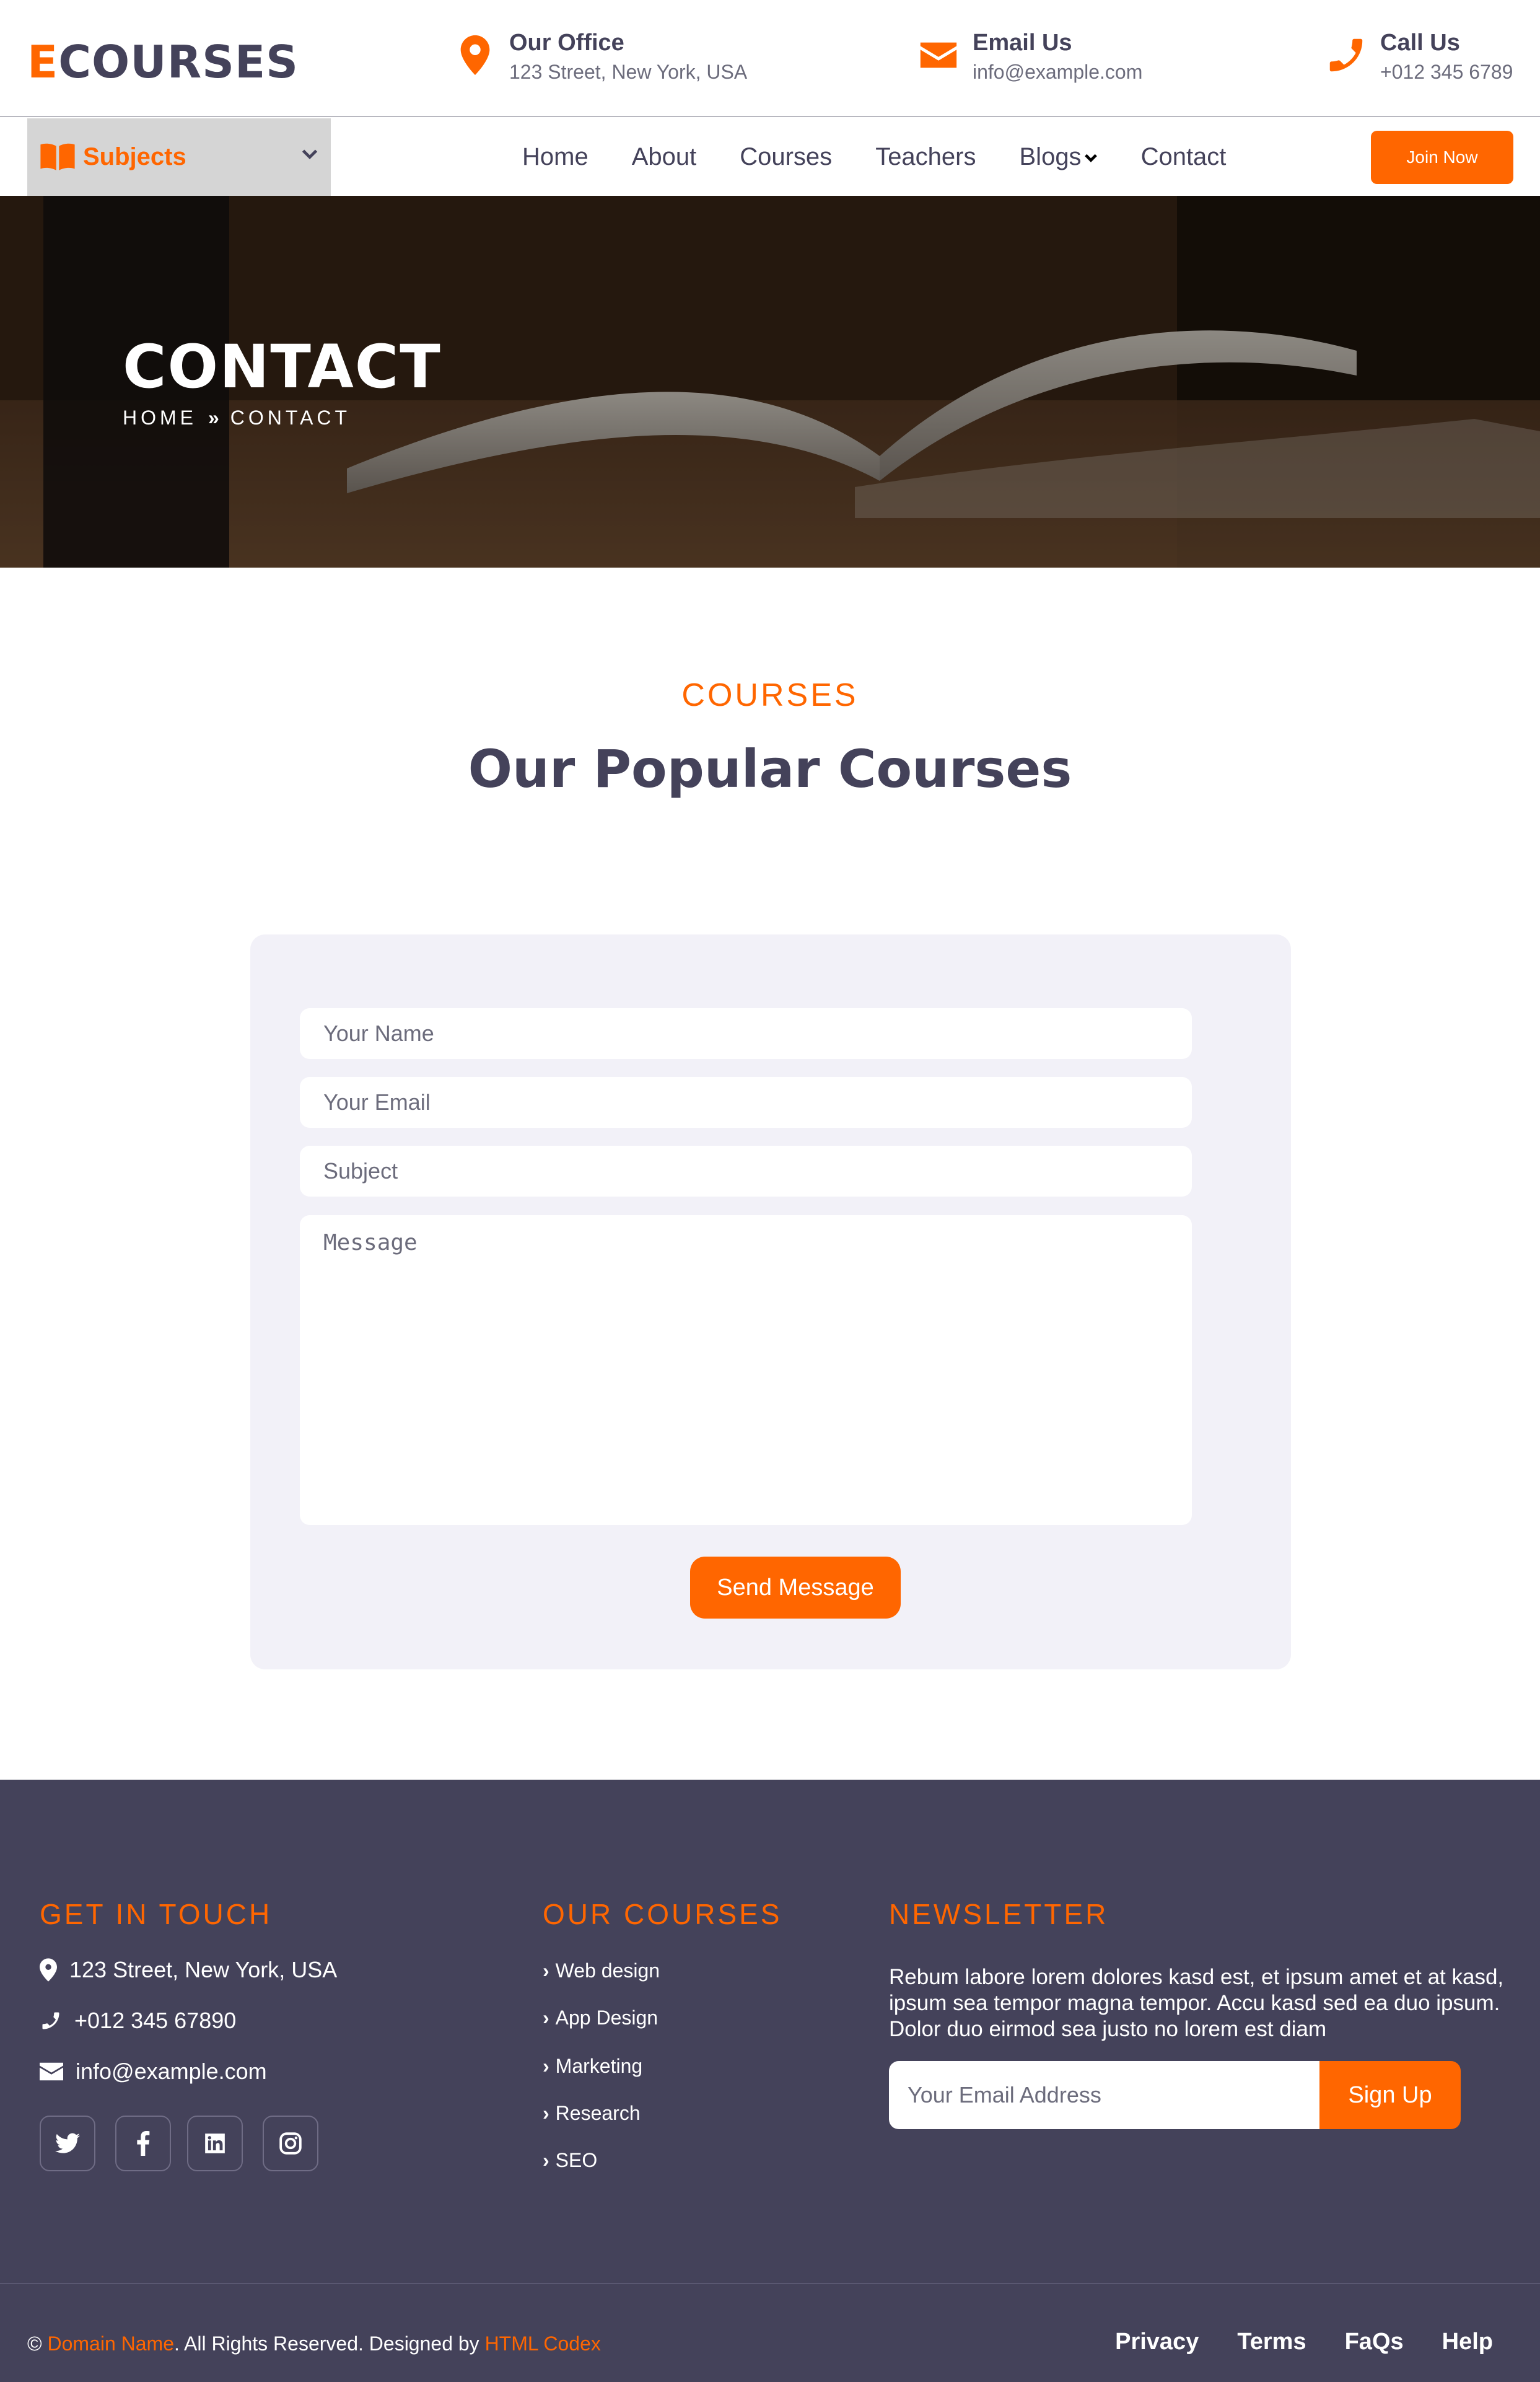 Image resolution: width=1540 pixels, height=2382 pixels. Describe the element at coordinates (1271, 2342) in the screenshot. I see `terms-link: Terms` at that location.